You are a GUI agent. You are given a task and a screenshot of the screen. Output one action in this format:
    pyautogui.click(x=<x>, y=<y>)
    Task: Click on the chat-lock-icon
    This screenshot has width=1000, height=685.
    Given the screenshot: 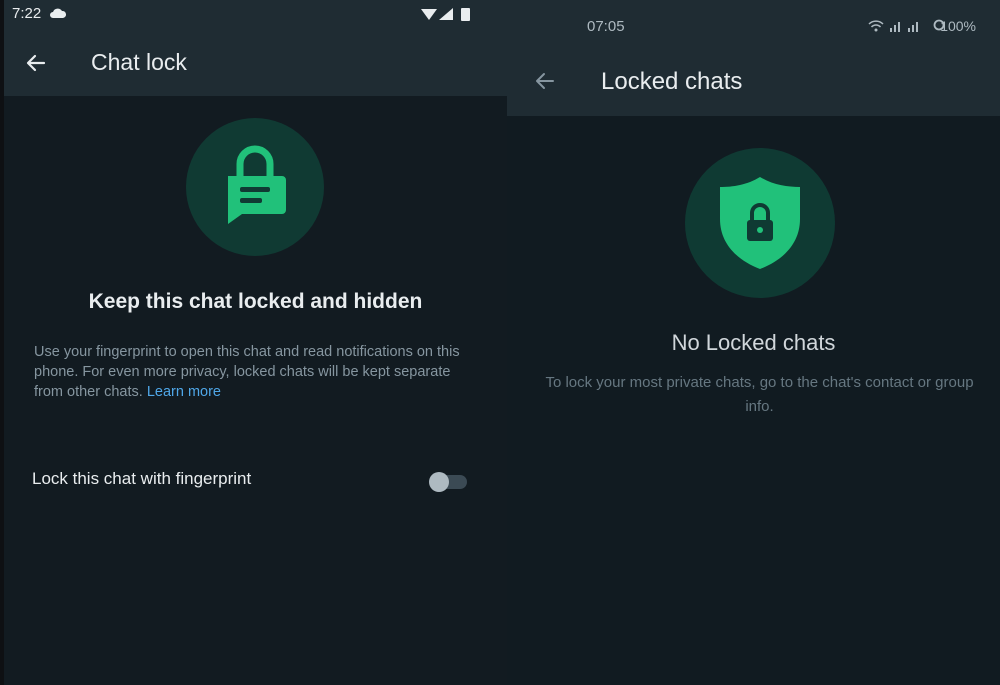 What is the action you would take?
    pyautogui.click(x=257, y=184)
    